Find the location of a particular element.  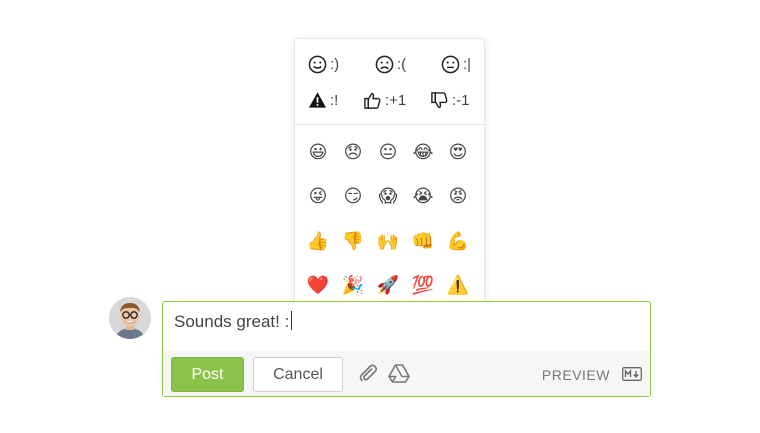

preview-toggle: PREVIEW is located at coordinates (576, 375).